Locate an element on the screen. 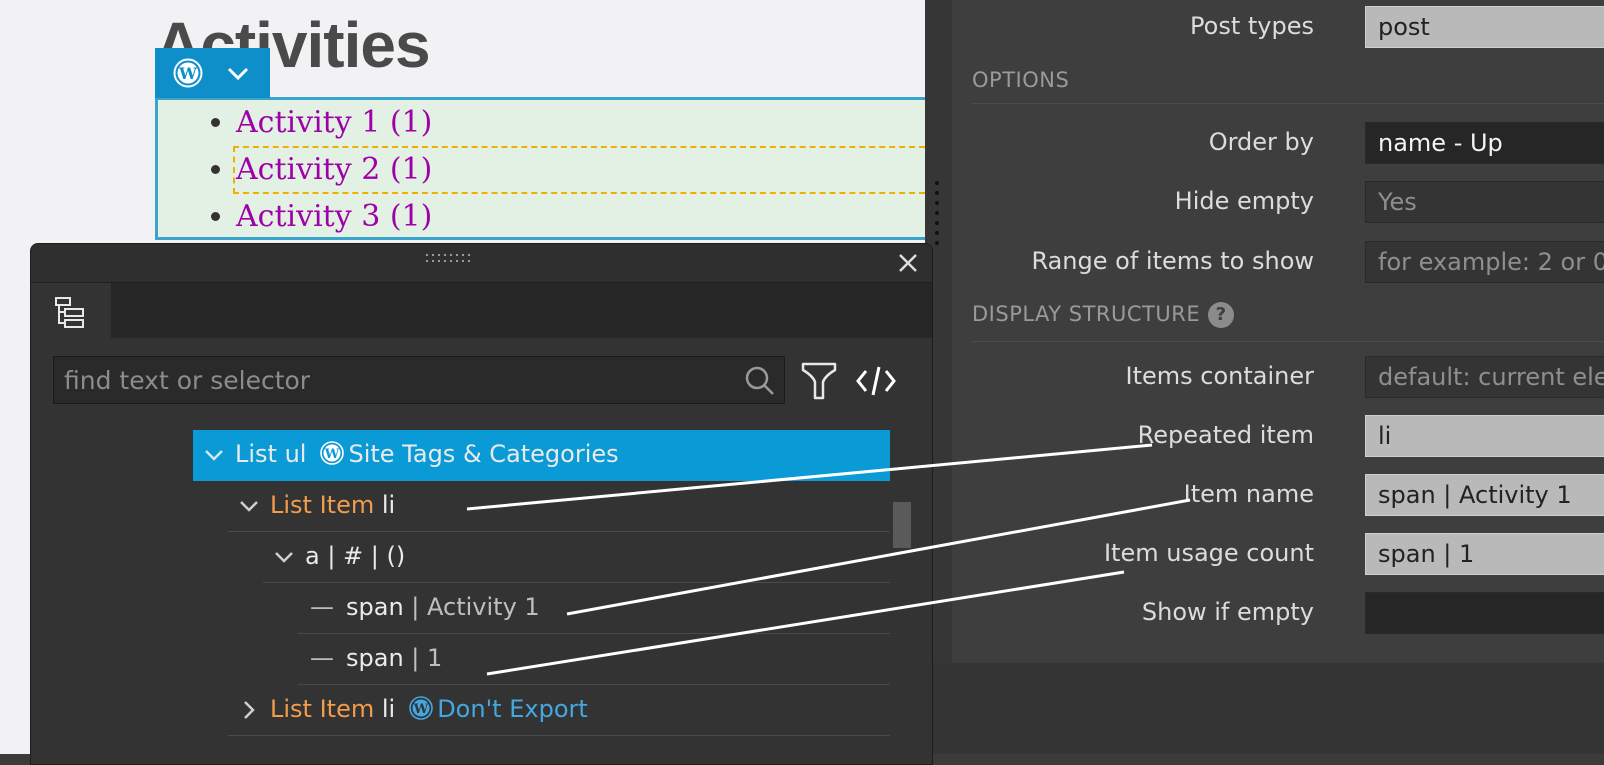  display-structure-title: DISPLAY STRUCTURE is located at coordinates (1086, 314).